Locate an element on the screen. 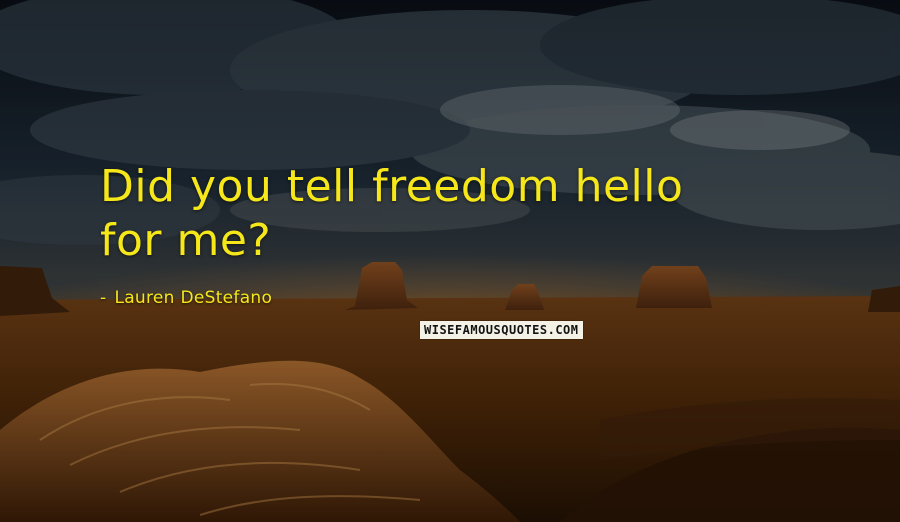 This screenshot has width=900, height=522. quote-line-2: for me? is located at coordinates (186, 240).